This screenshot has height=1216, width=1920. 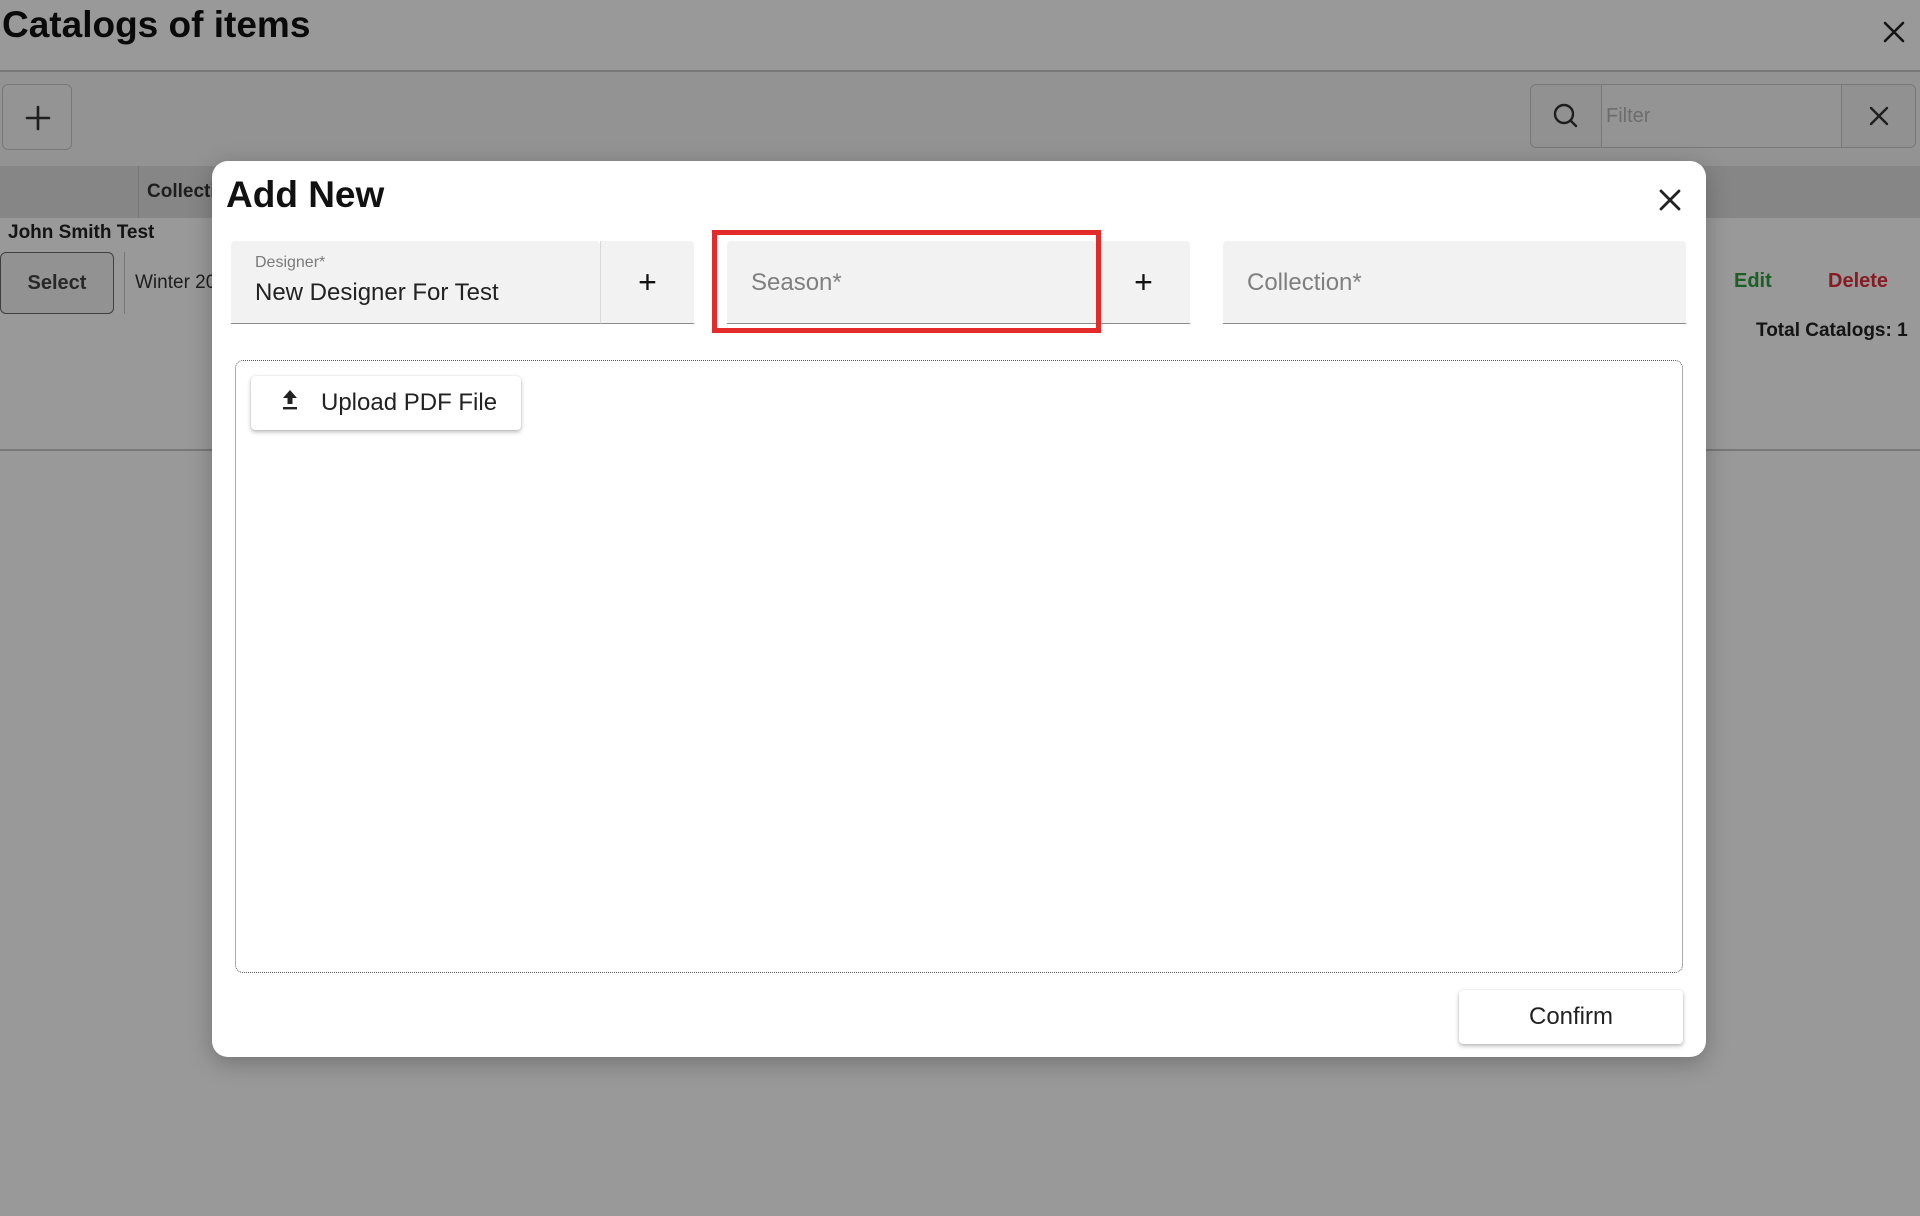 I want to click on add-season-button: +, so click(x=1143, y=282).